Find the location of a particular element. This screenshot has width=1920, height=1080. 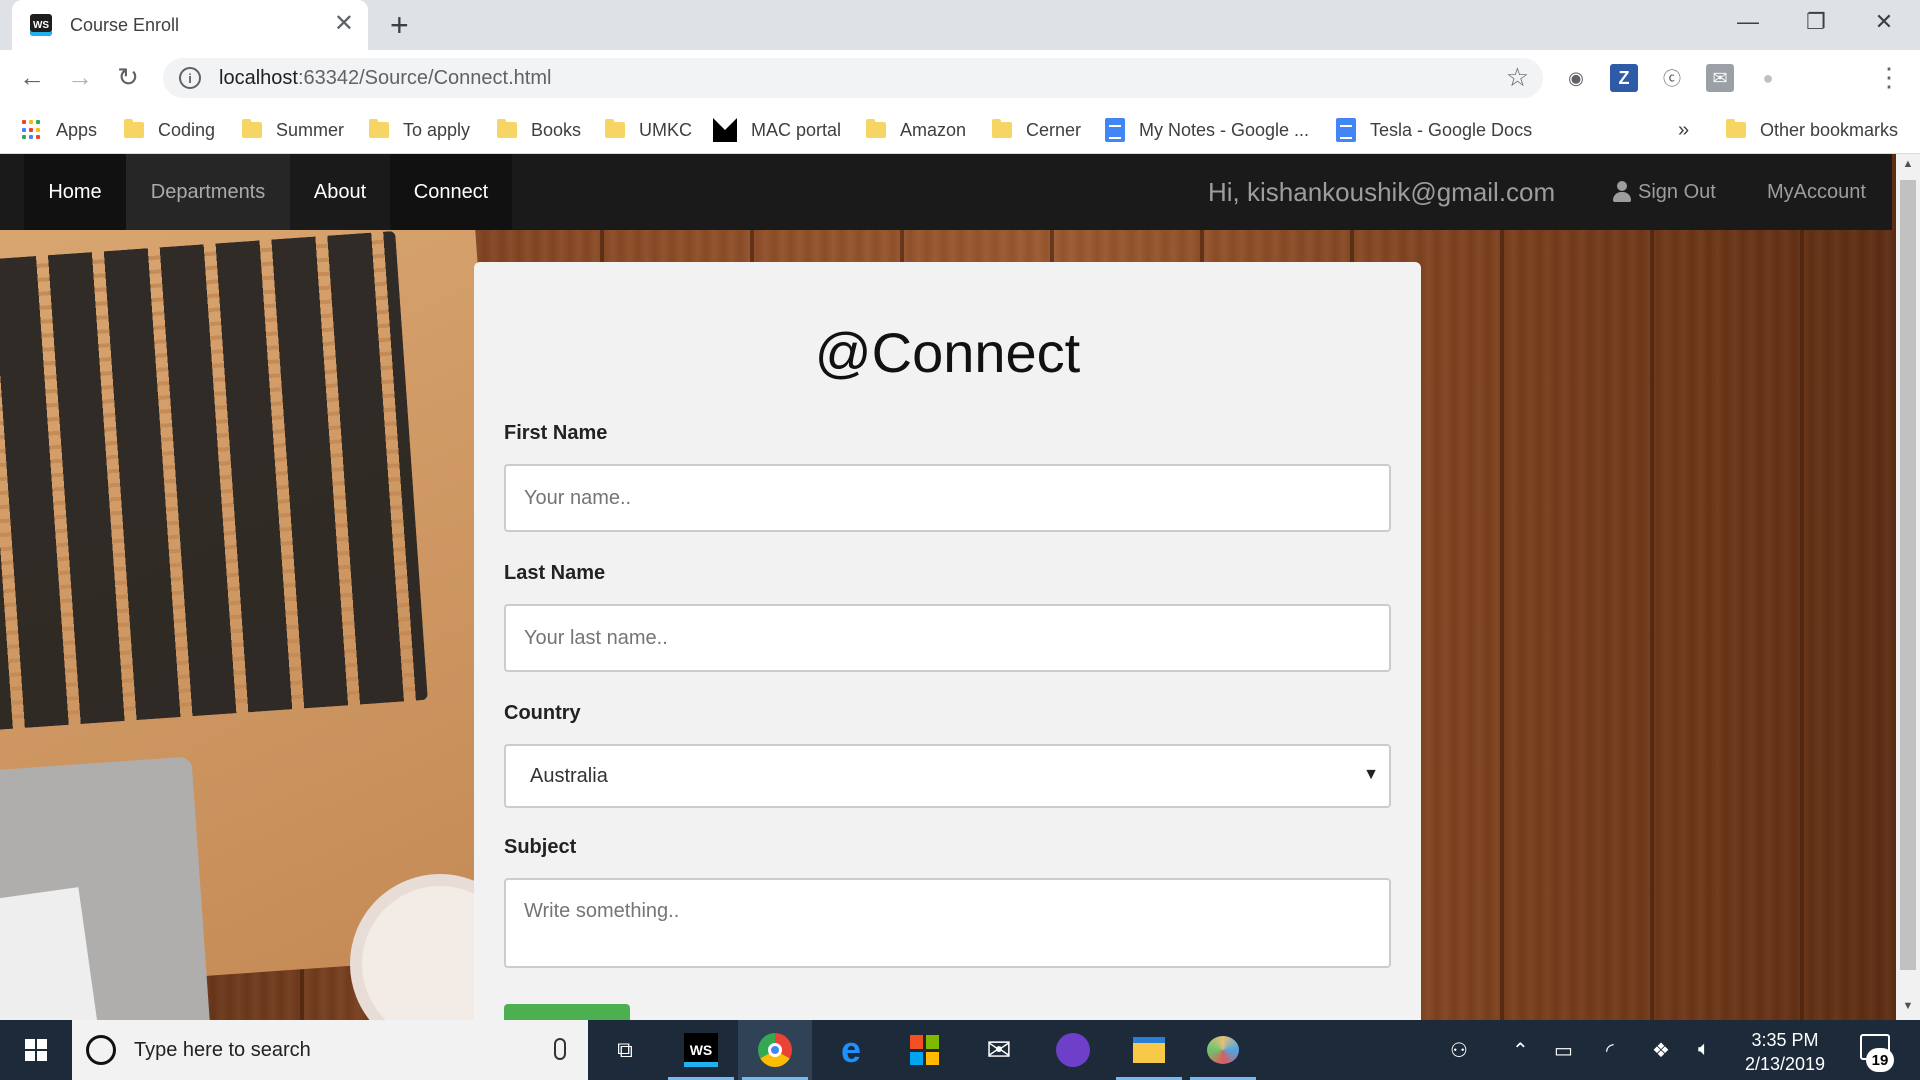

volume-icon: 🔈︎ is located at coordinates (1704, 1049).